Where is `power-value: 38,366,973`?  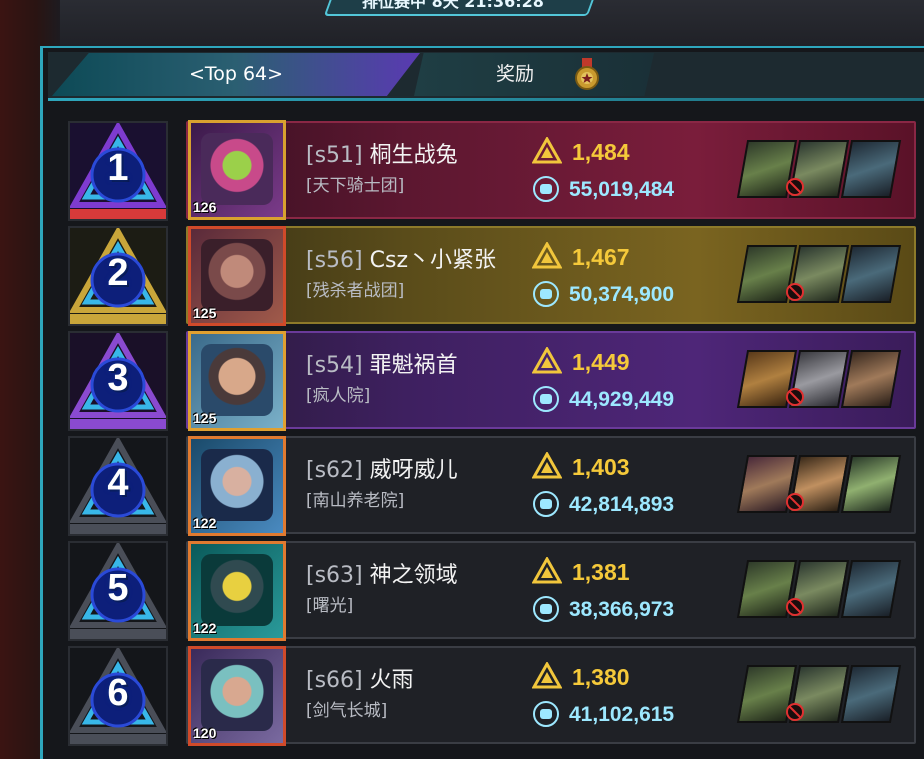 power-value: 38,366,973 is located at coordinates (622, 609).